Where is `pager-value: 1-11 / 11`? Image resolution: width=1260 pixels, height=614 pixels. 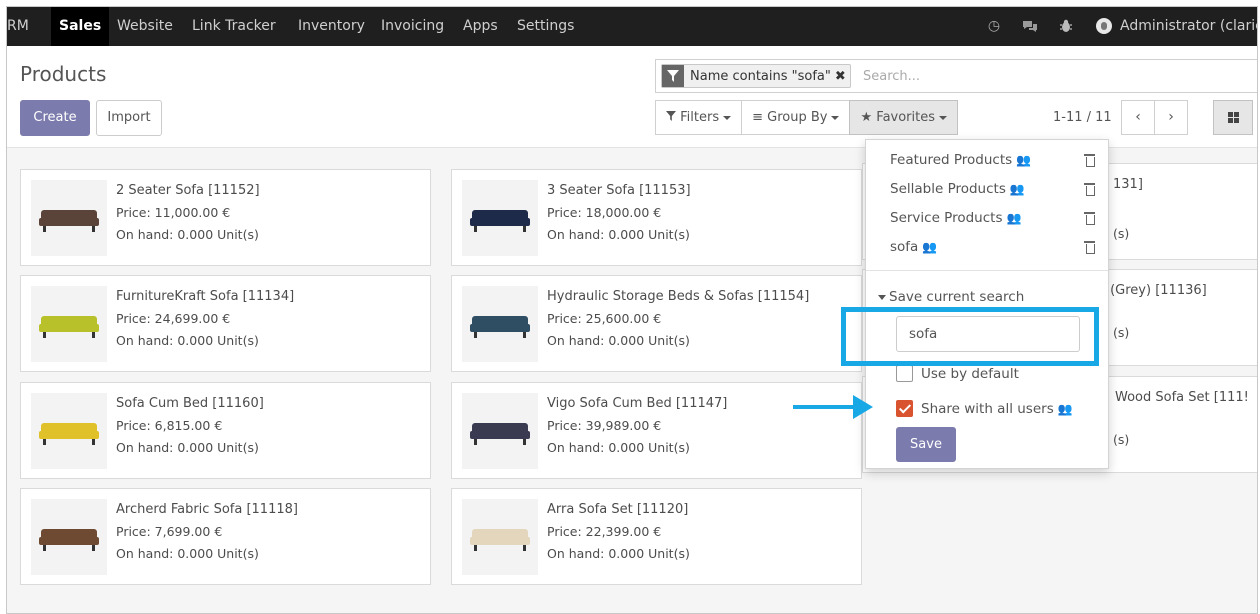 pager-value: 1-11 / 11 is located at coordinates (1082, 117).